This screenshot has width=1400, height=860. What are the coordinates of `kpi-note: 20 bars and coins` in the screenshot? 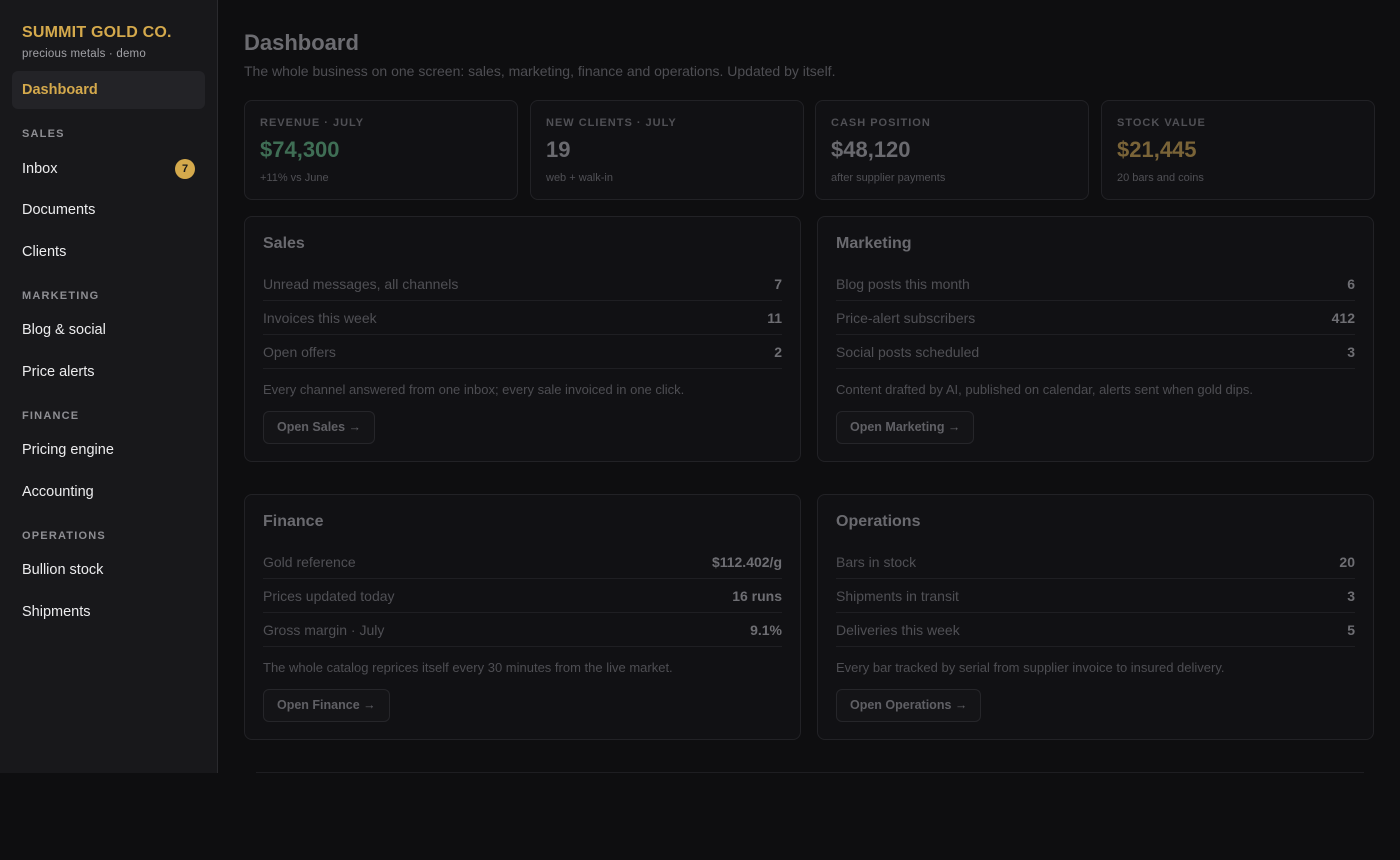 It's located at (1160, 178).